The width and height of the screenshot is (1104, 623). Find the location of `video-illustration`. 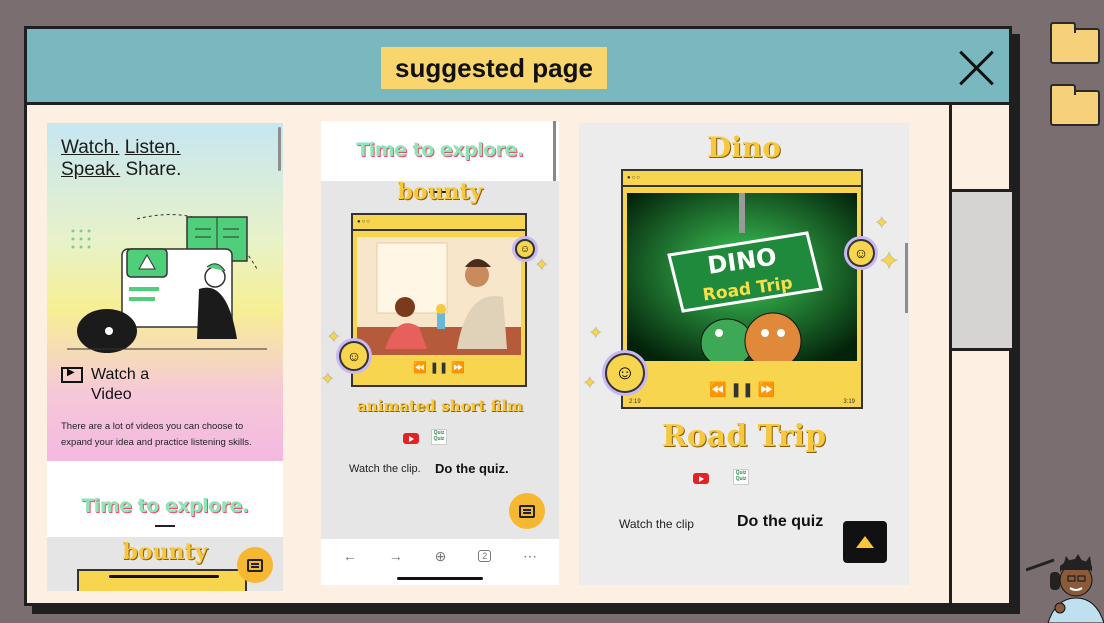

video-illustration is located at coordinates (167, 283).